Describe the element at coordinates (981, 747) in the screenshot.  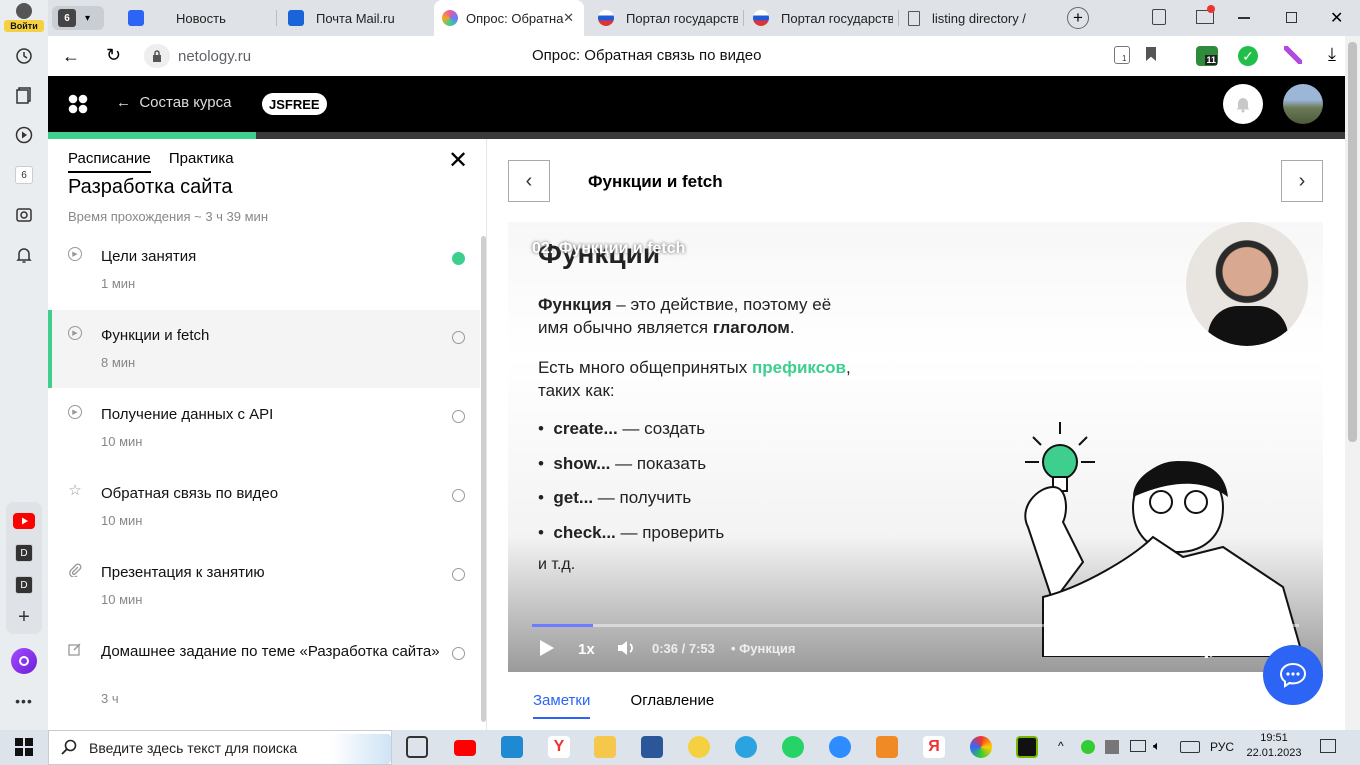
I see `app-color-wheel-icon` at that location.